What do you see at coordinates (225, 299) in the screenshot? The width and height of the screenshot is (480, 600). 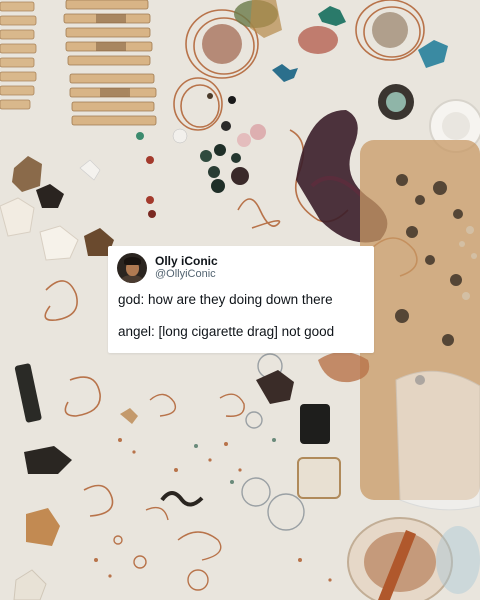 I see `post-text-line-1: god: how are they doing down there` at bounding box center [225, 299].